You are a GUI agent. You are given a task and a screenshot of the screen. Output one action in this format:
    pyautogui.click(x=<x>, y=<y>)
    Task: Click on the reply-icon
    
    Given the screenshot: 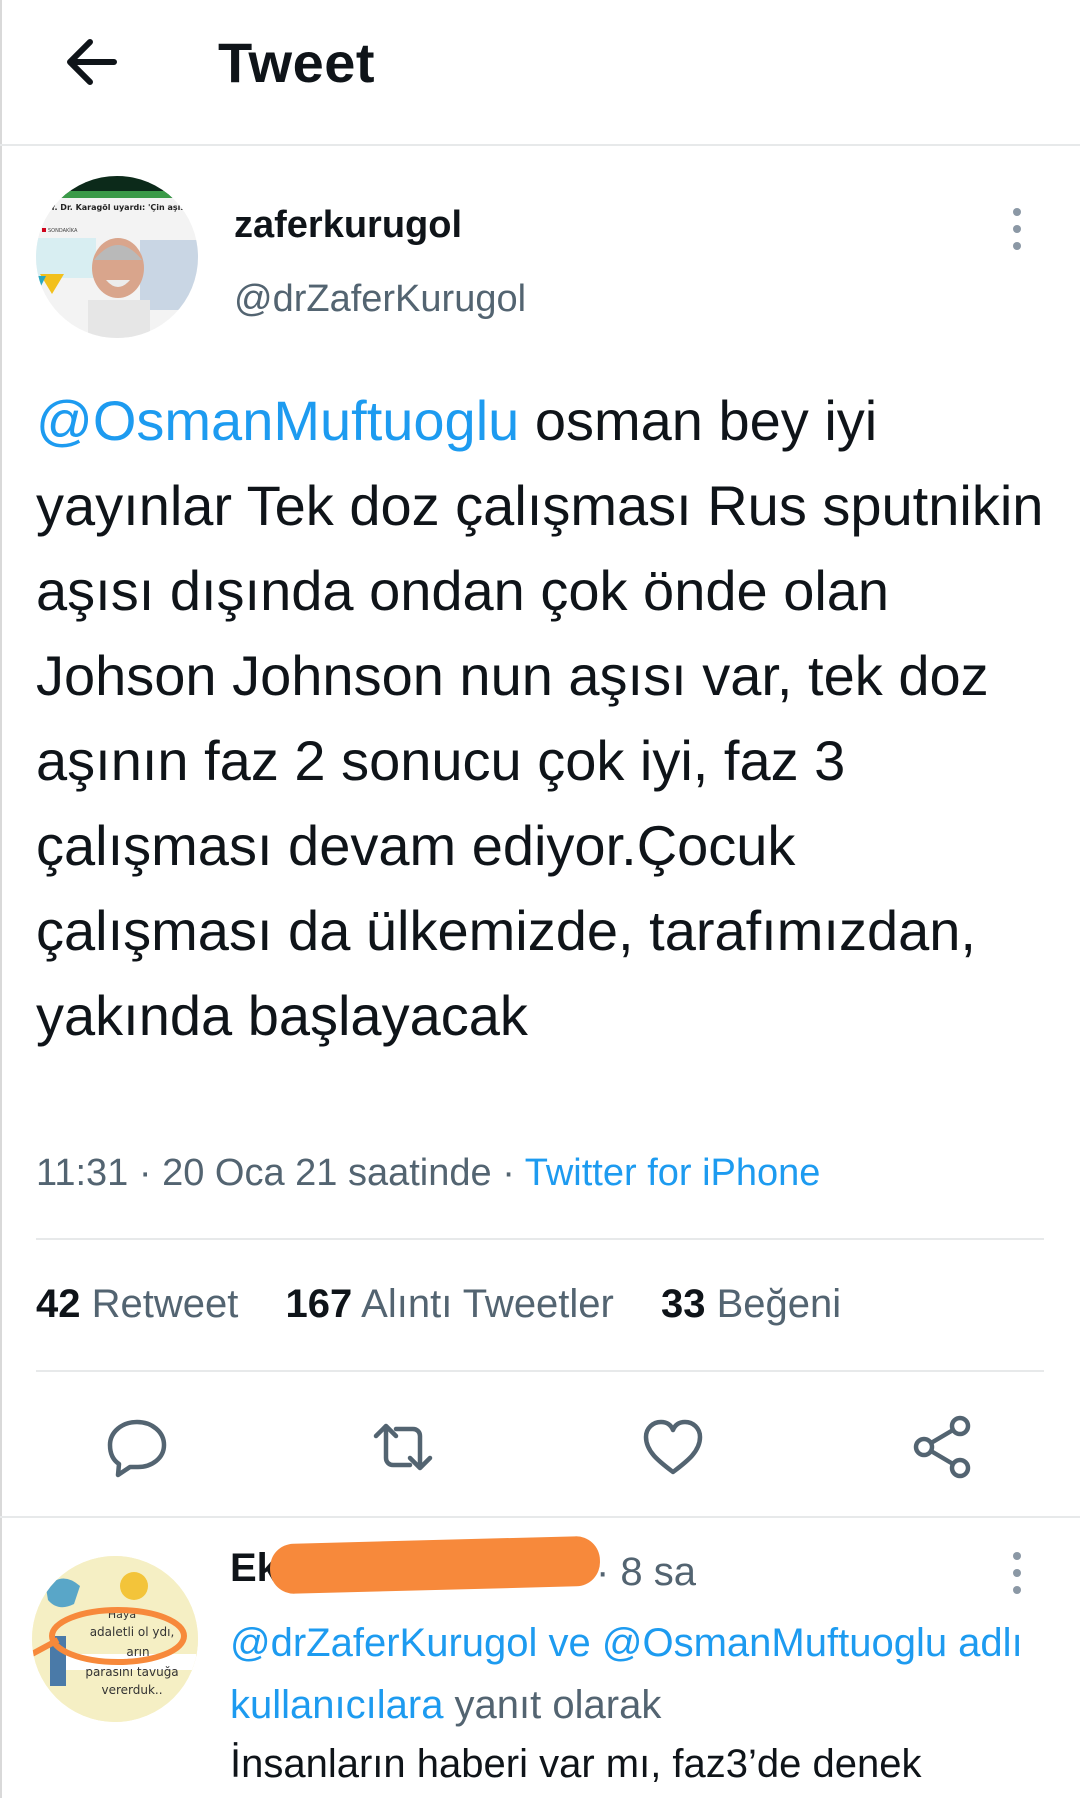 What is the action you would take?
    pyautogui.click(x=137, y=1447)
    